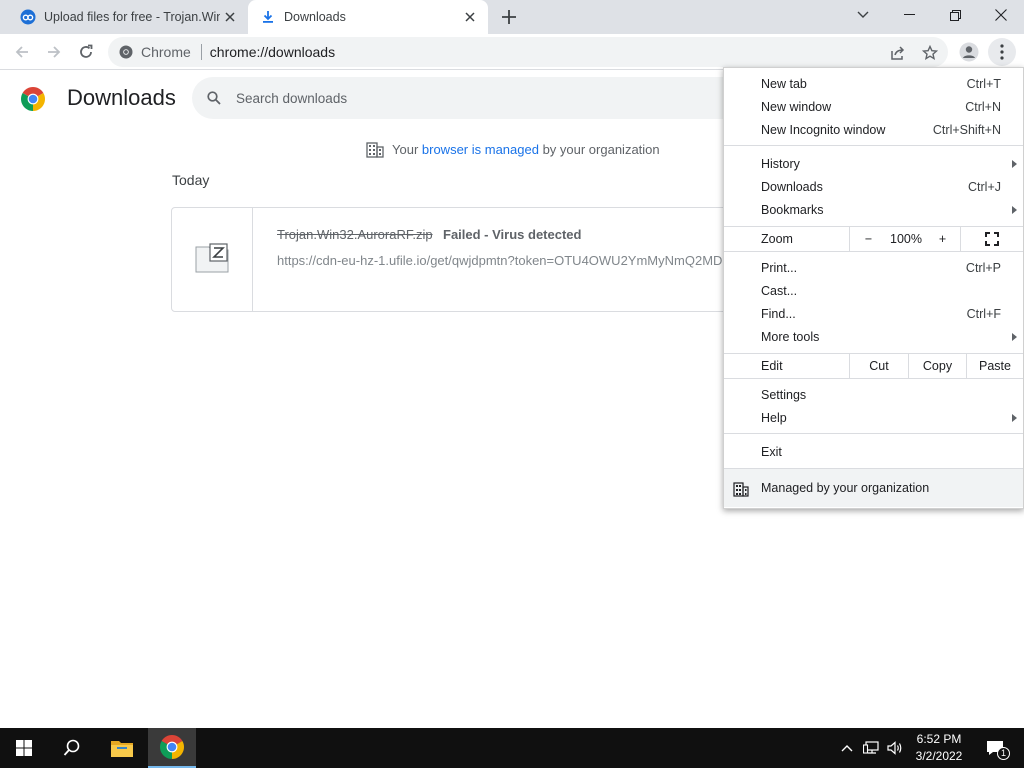  Describe the element at coordinates (792, 186) in the screenshot. I see `menu-item-label: Downloads` at that location.